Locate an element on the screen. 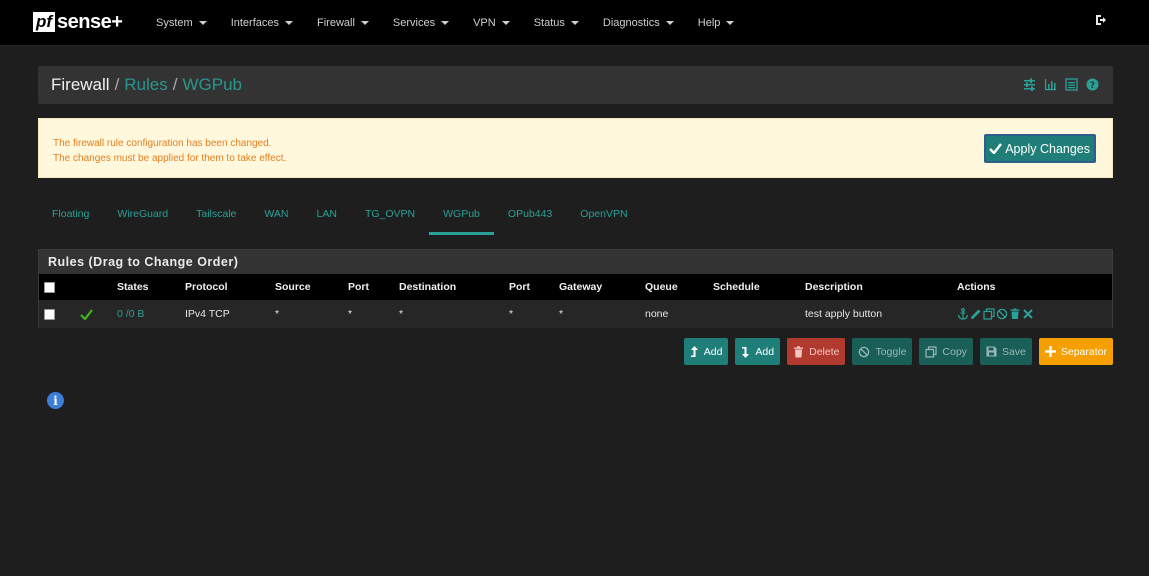  clone-icon is located at coordinates (989, 314).